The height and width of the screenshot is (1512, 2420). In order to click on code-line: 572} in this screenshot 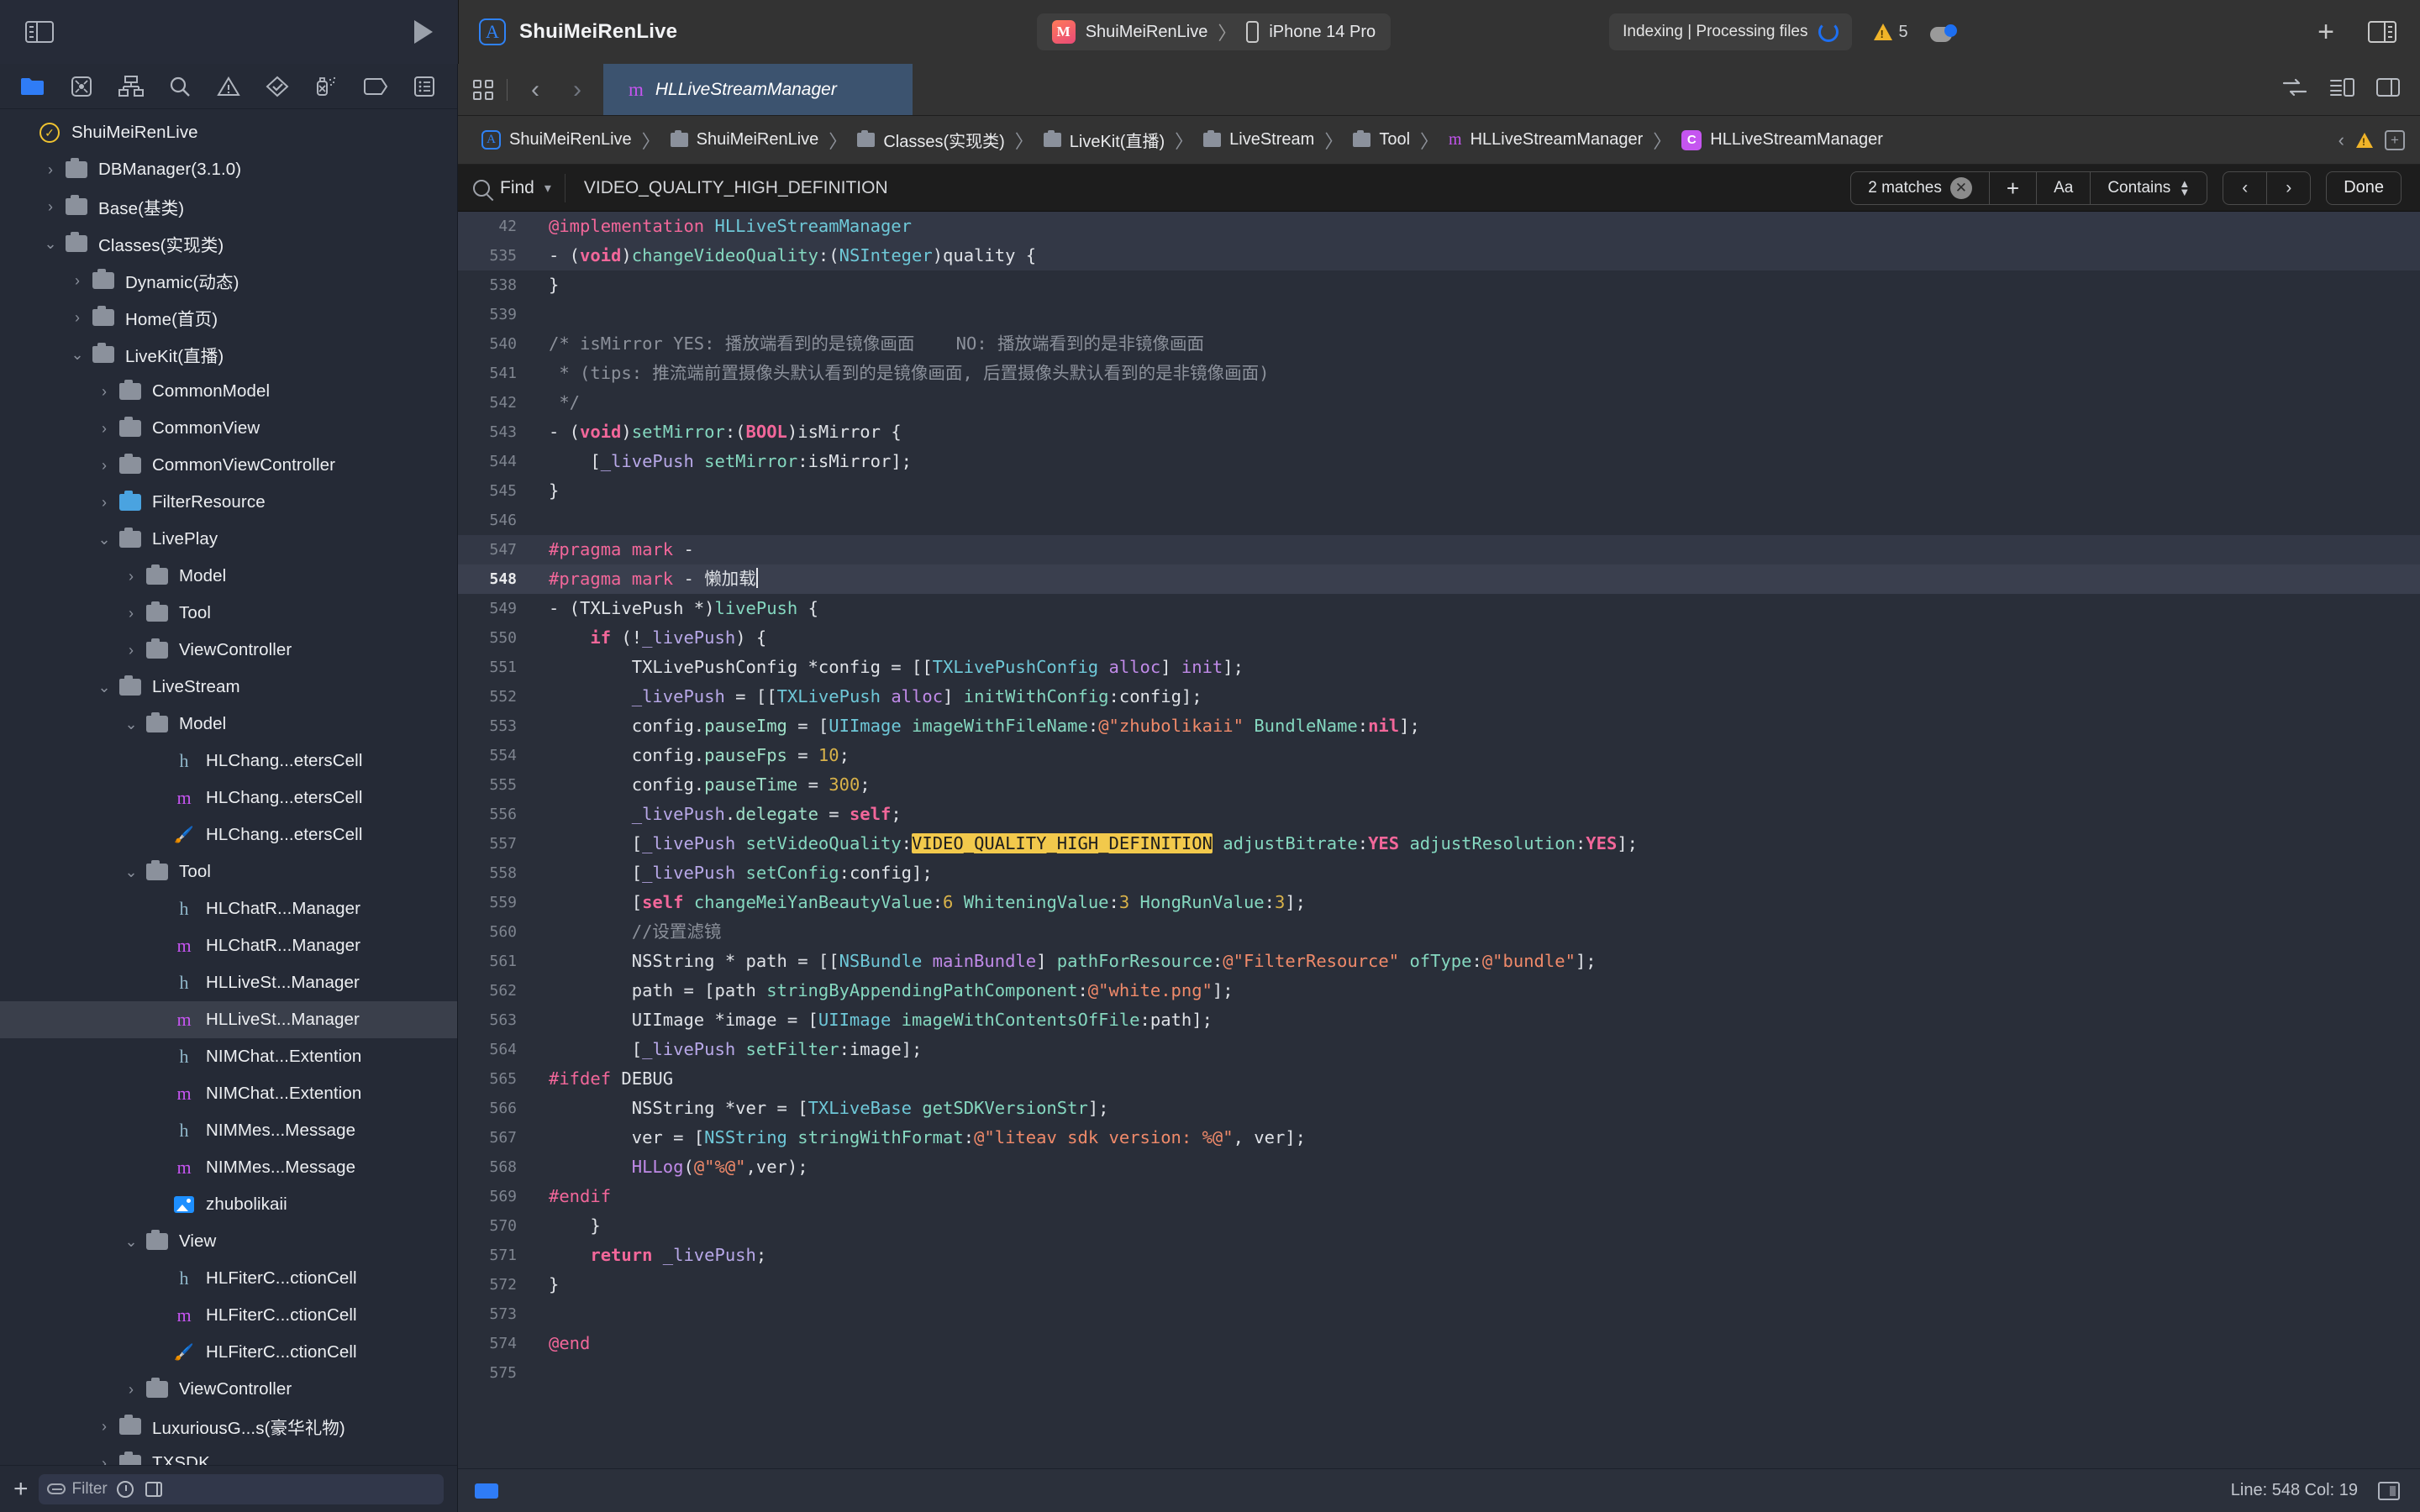, I will do `click(1439, 1284)`.